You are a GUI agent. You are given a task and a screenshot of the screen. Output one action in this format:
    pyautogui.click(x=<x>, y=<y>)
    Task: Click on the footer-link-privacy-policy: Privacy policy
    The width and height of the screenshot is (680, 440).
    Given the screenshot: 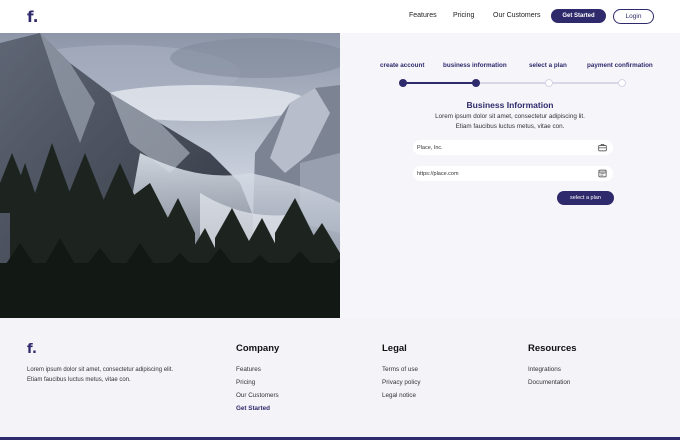 What is the action you would take?
    pyautogui.click(x=401, y=382)
    